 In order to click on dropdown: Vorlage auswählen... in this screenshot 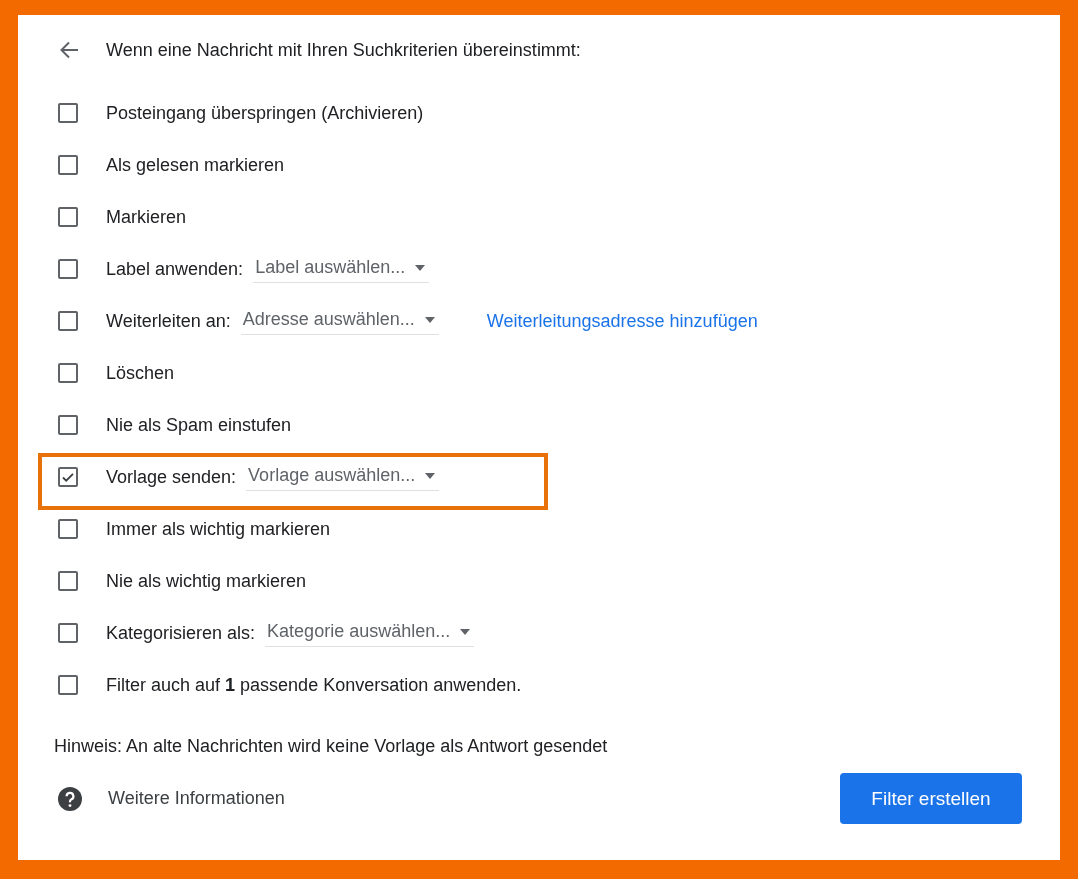, I will do `click(343, 477)`.